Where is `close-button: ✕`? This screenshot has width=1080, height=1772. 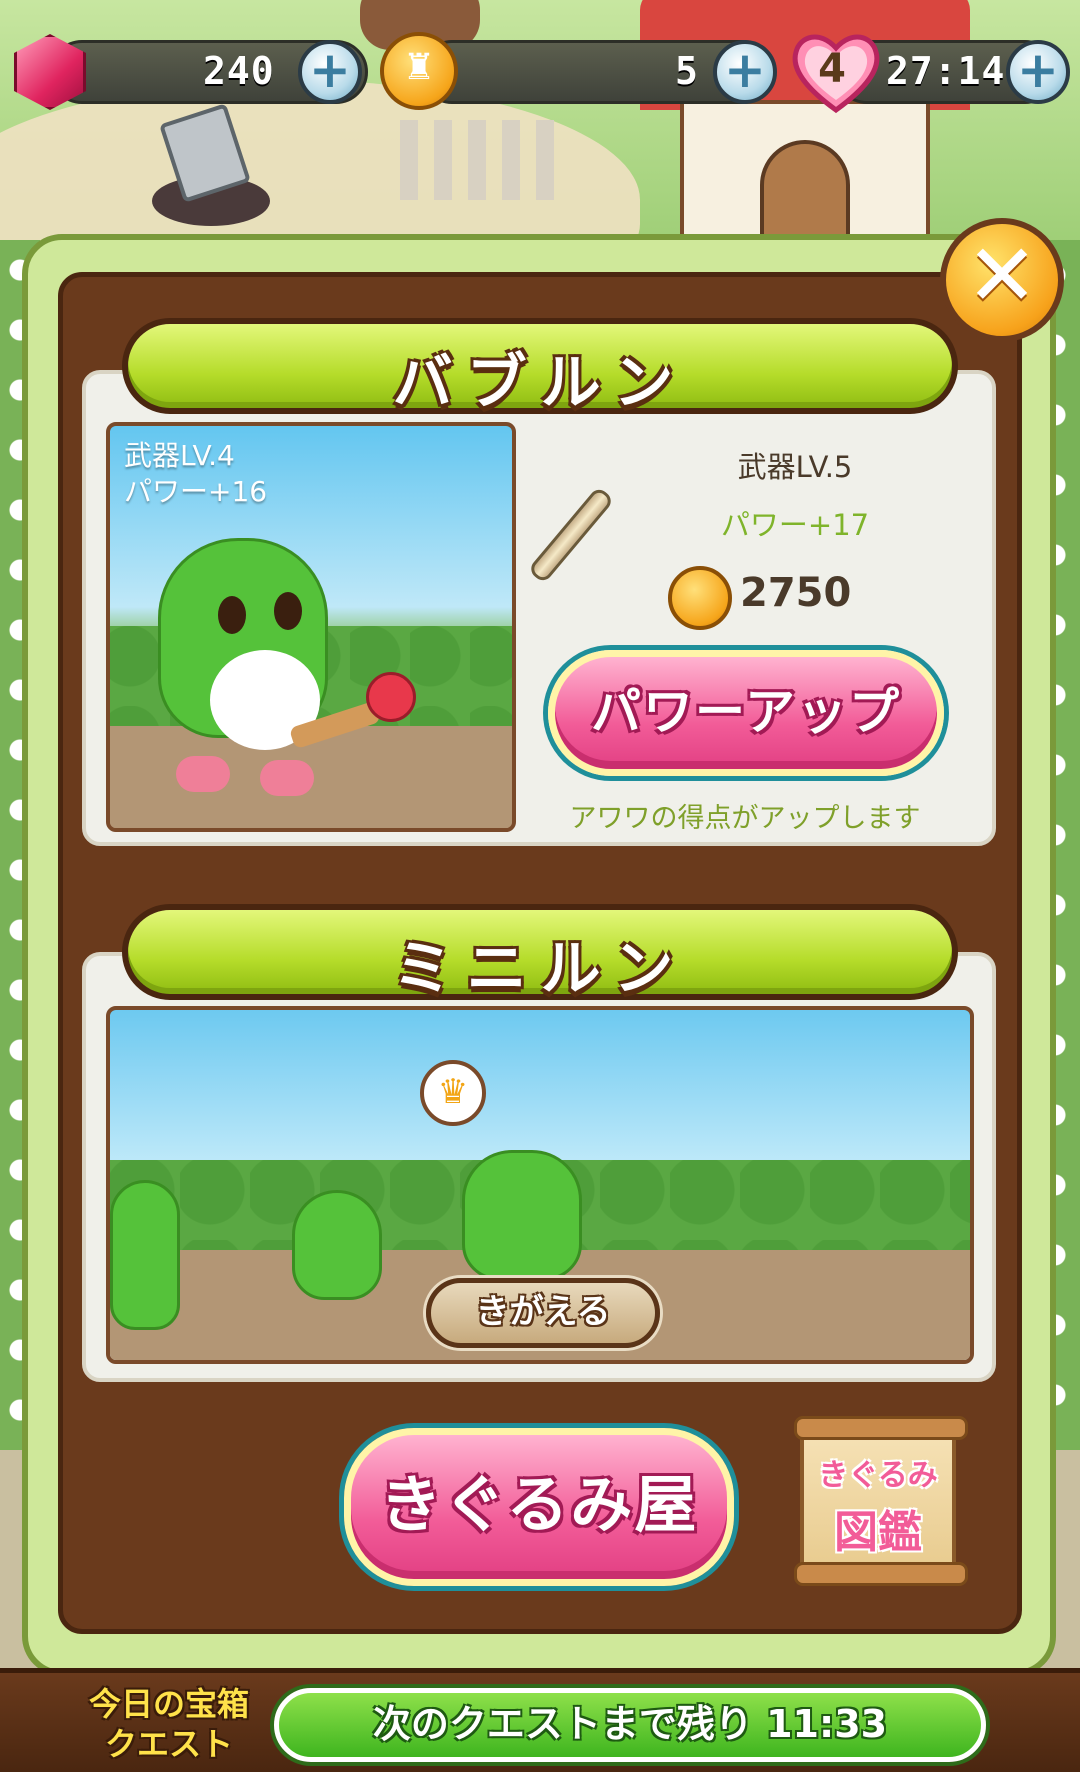
close-button: ✕ is located at coordinates (1002, 280).